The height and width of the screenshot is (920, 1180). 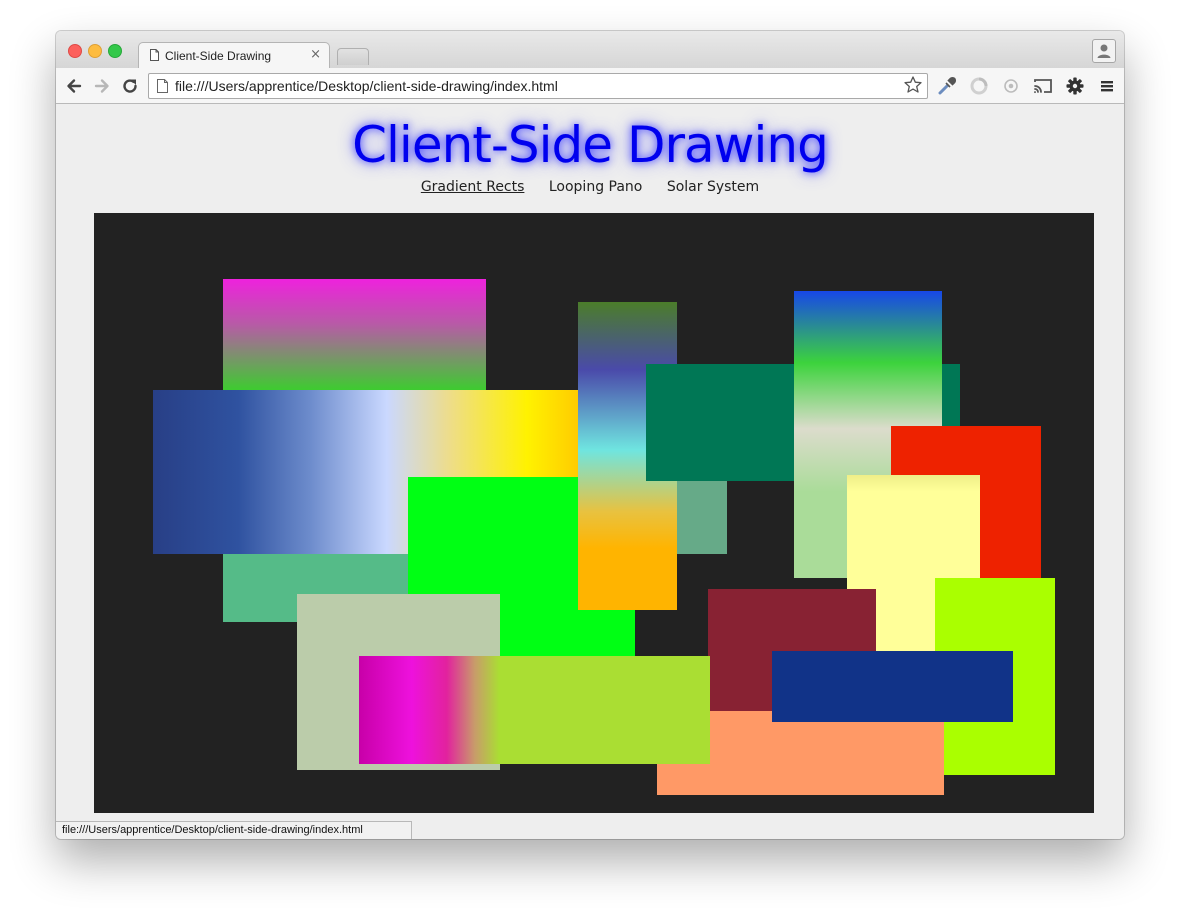 I want to click on gear-icon, so click(x=1075, y=86).